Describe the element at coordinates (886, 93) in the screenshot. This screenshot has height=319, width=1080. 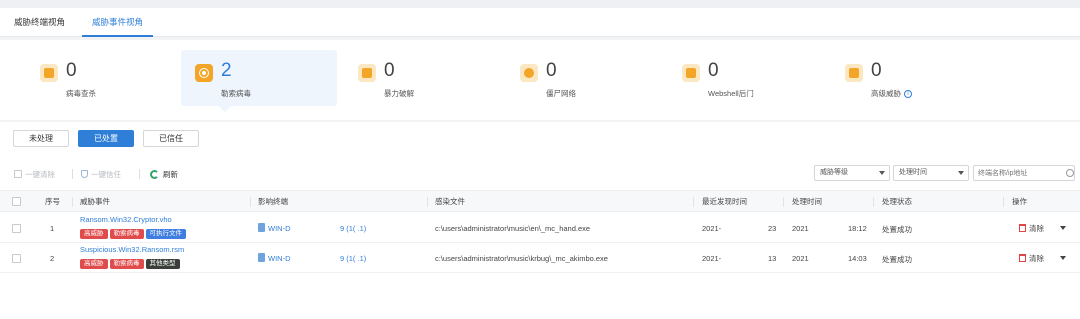
I see `card-label-text: 高级威胁` at that location.